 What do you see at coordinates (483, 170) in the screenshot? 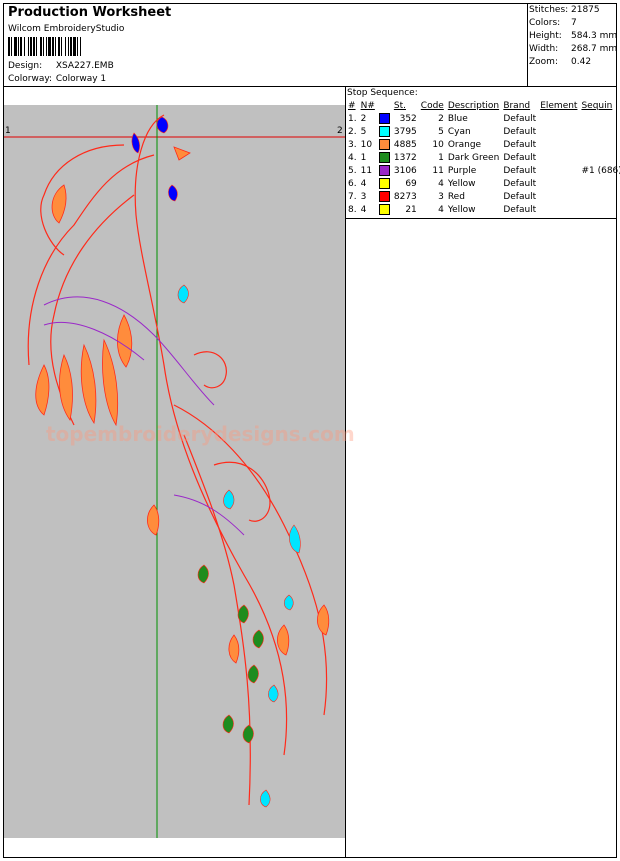
I see `table-row: 5. 11 3106 11 Purple Default #1 (686)` at bounding box center [483, 170].